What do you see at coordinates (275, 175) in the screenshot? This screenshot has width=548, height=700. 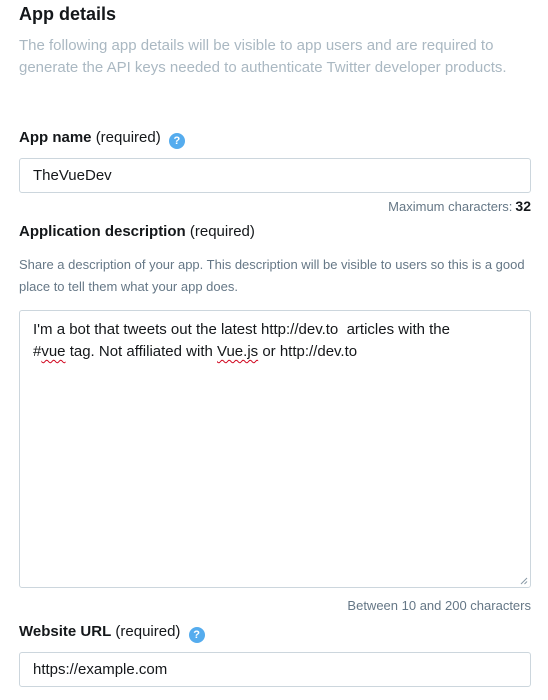 I see `app-name-input` at bounding box center [275, 175].